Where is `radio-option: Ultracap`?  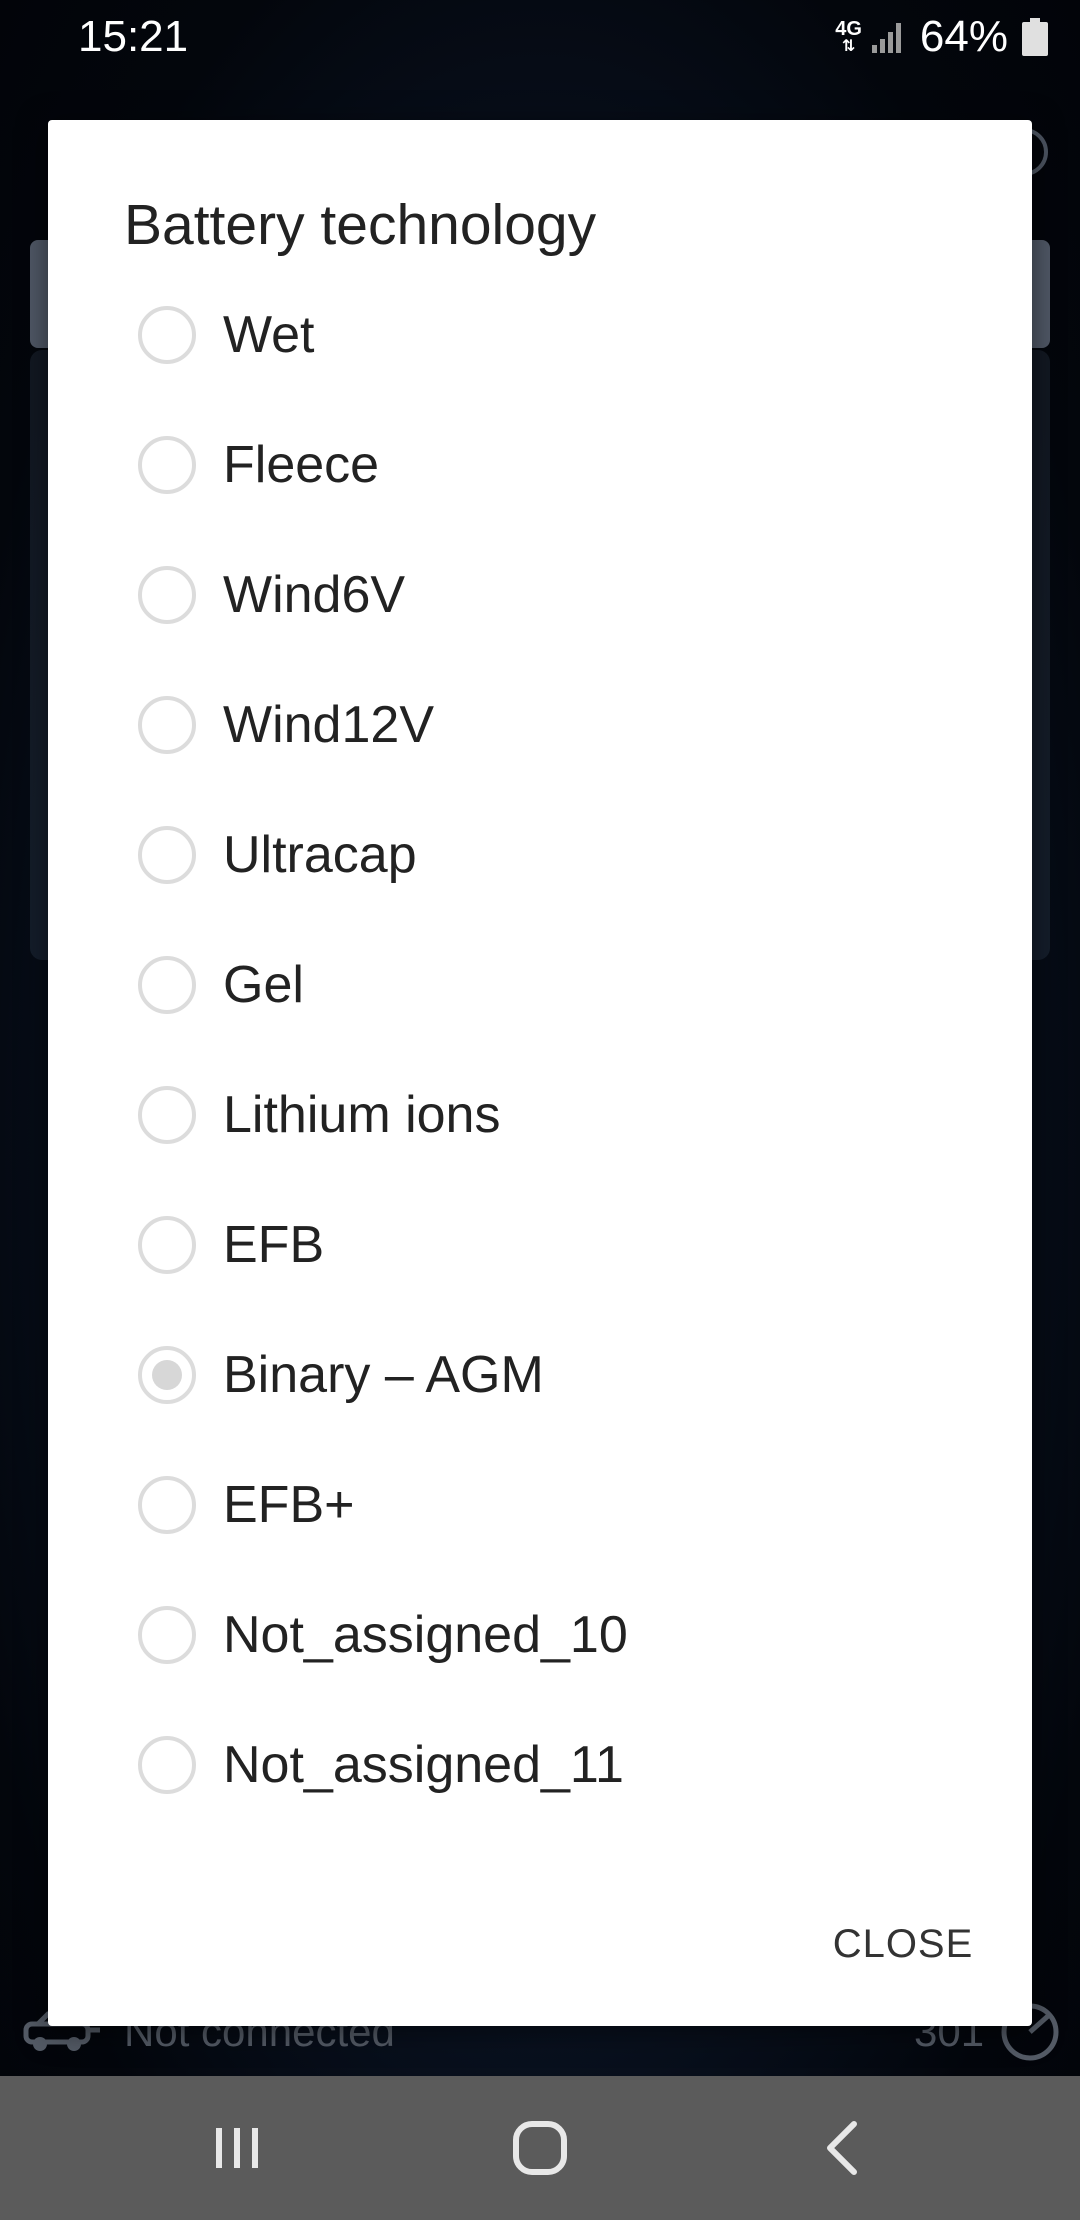
radio-option: Ultracap is located at coordinates (540, 855).